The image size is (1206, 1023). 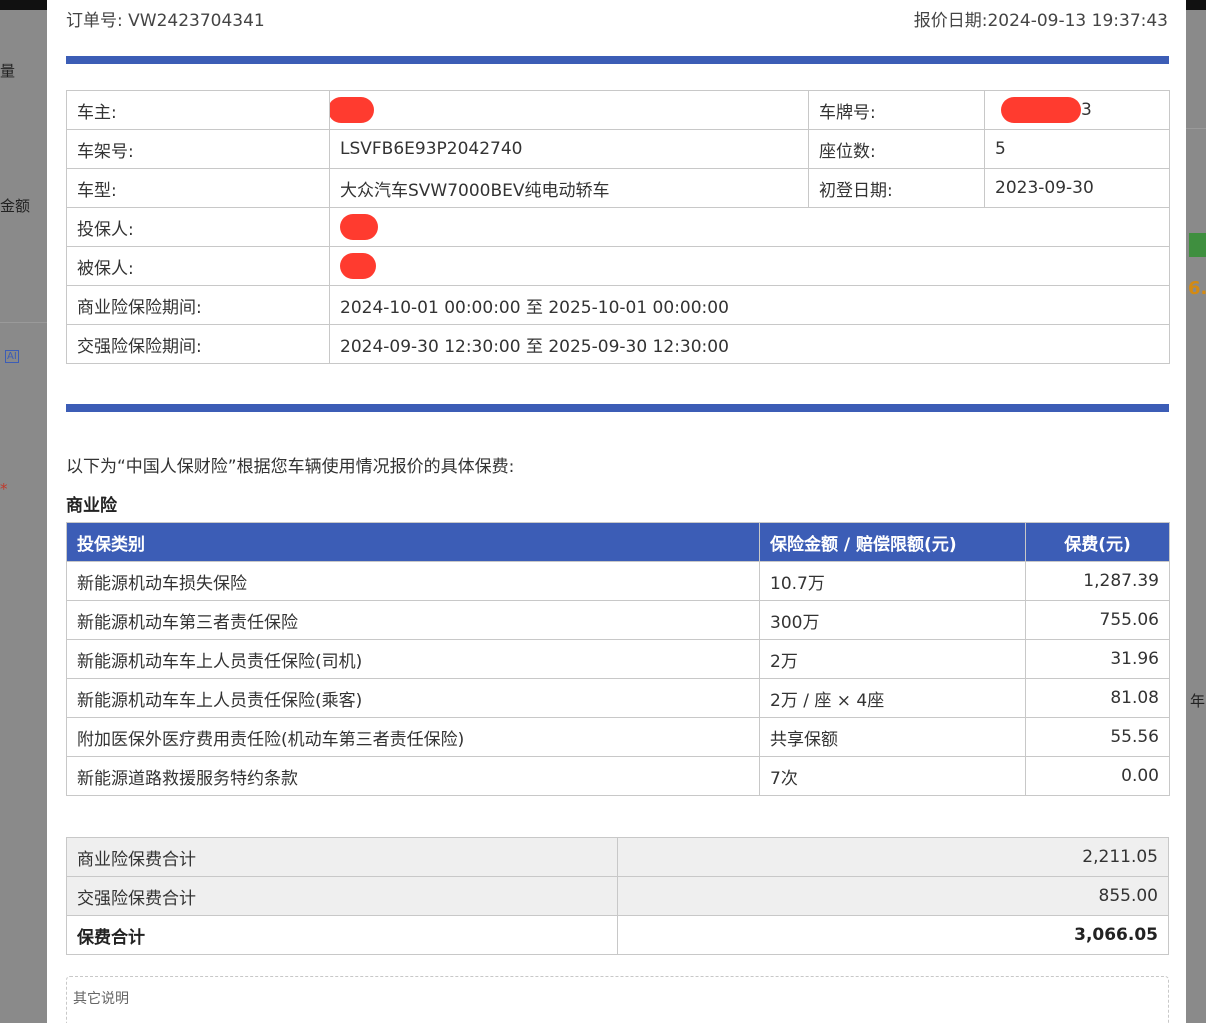 I want to click on commercial-total-value: 2,211.05, so click(x=893, y=857).